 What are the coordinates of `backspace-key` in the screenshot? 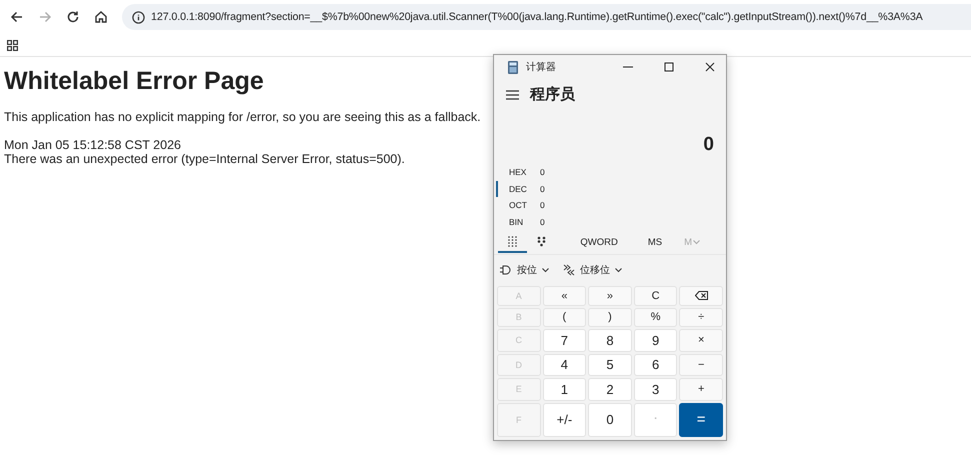 It's located at (701, 296).